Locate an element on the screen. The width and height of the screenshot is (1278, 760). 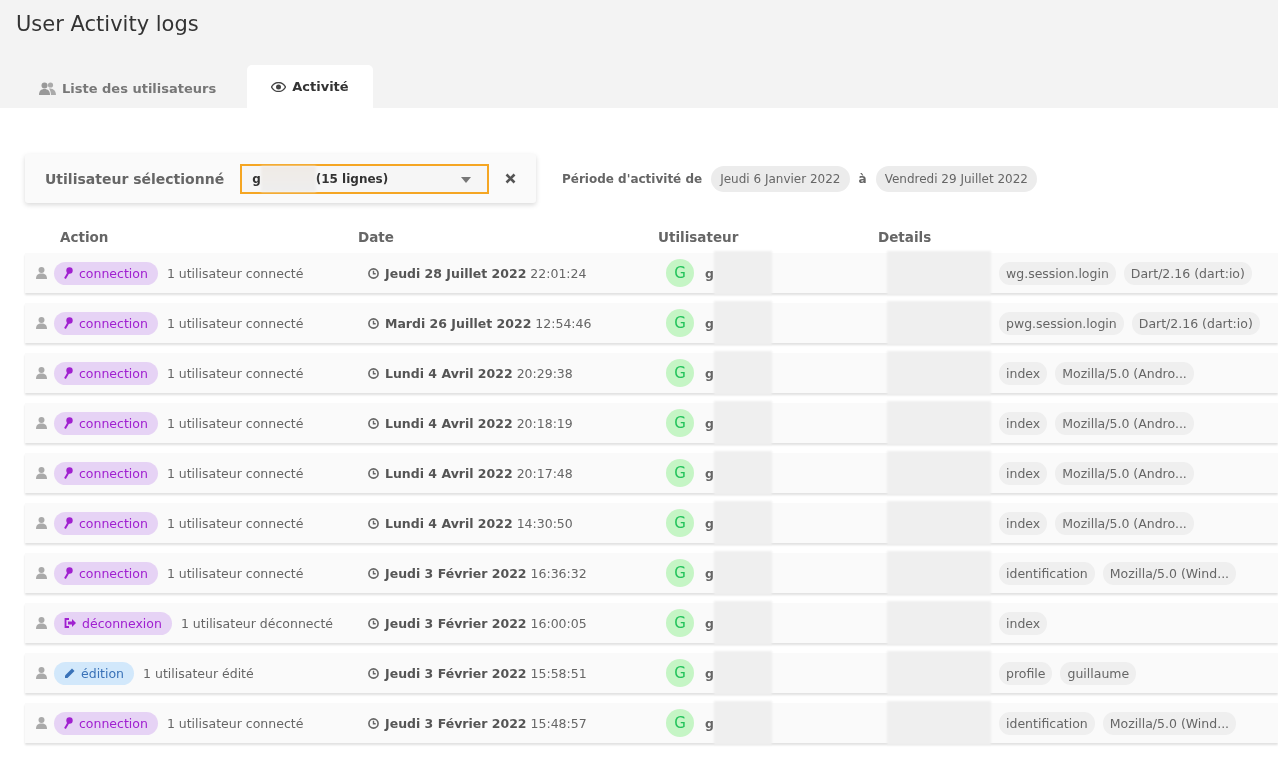
date-chip: Vendredi 29 Juillet 2022 is located at coordinates (956, 178).